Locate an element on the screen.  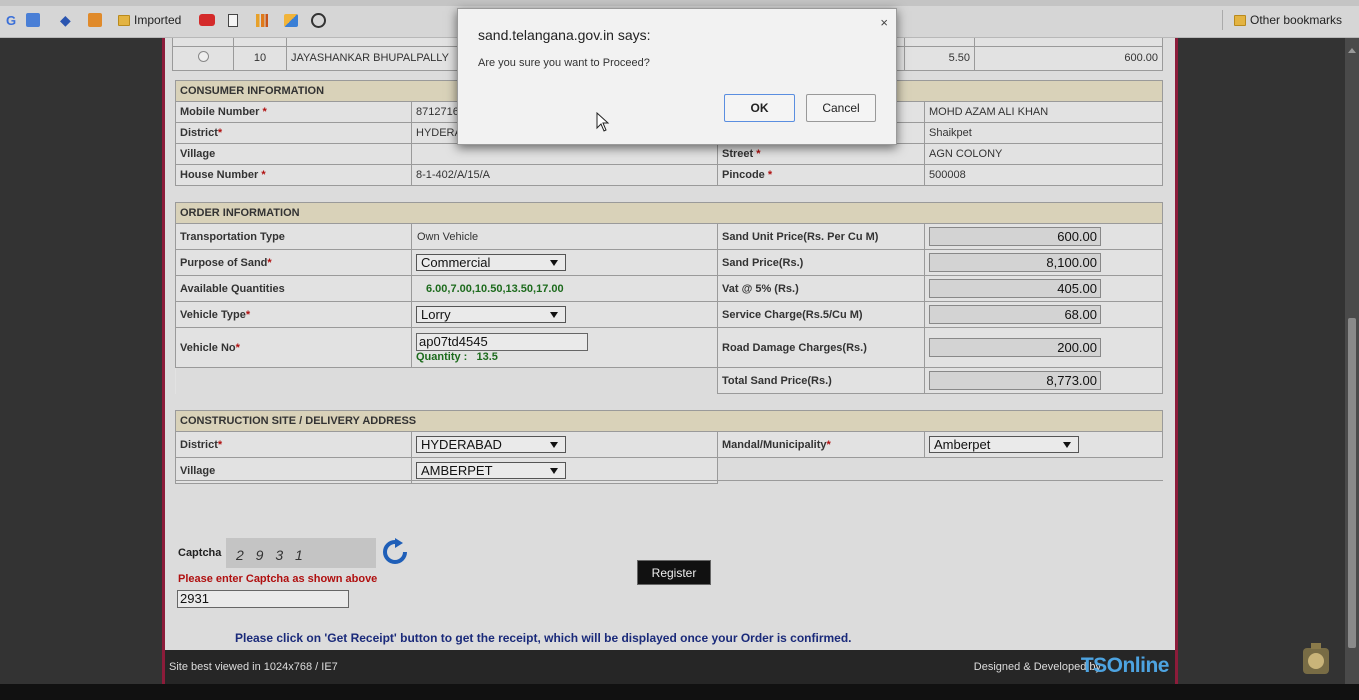
bar-chart-icon is located at coordinates (262, 20).